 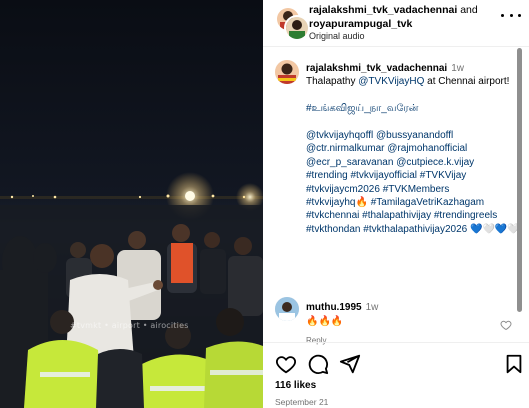 I want to click on collab-line: rajalakshmi_tvk_vadachennai and, so click(x=393, y=10).